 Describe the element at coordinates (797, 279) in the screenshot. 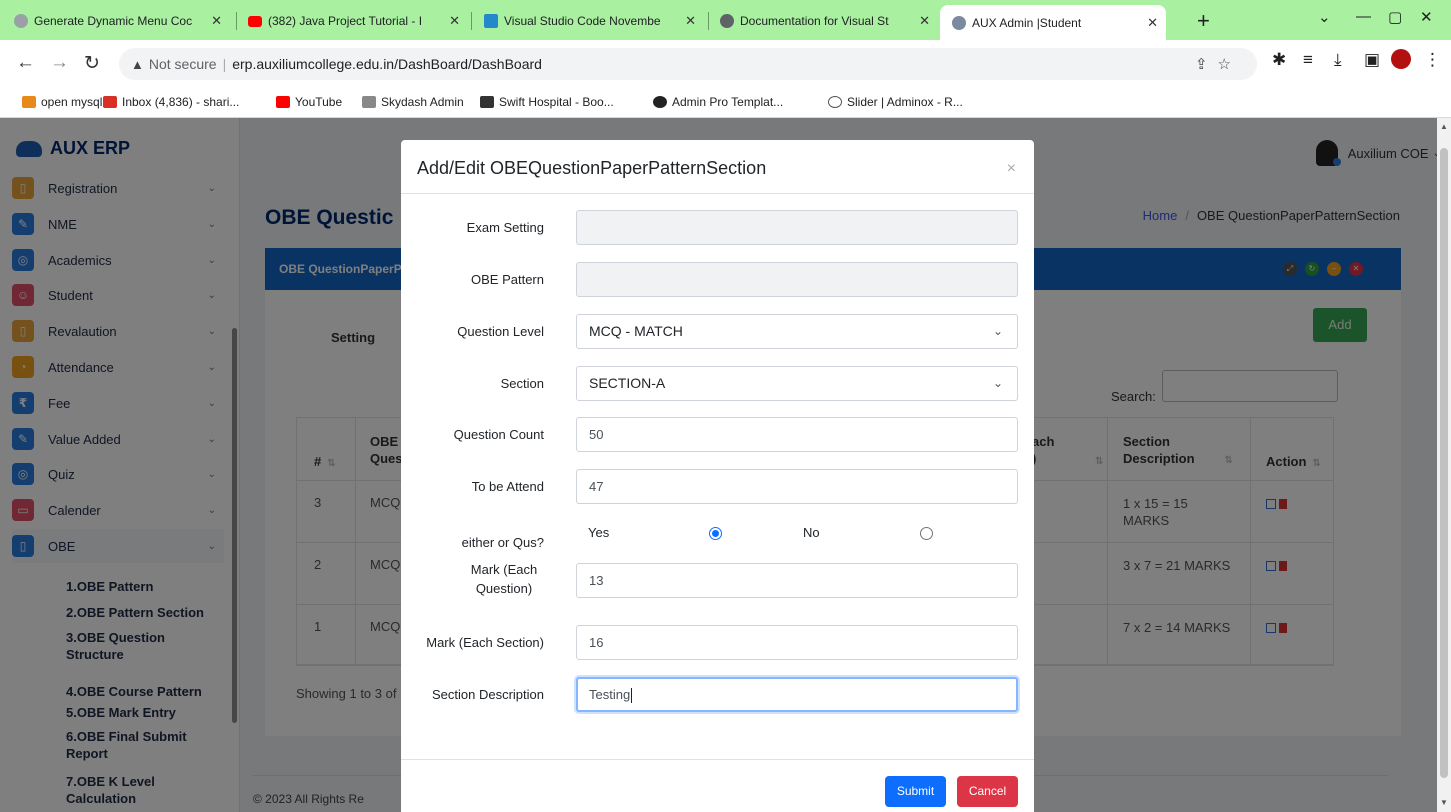

I see `obe-pattern-input` at that location.